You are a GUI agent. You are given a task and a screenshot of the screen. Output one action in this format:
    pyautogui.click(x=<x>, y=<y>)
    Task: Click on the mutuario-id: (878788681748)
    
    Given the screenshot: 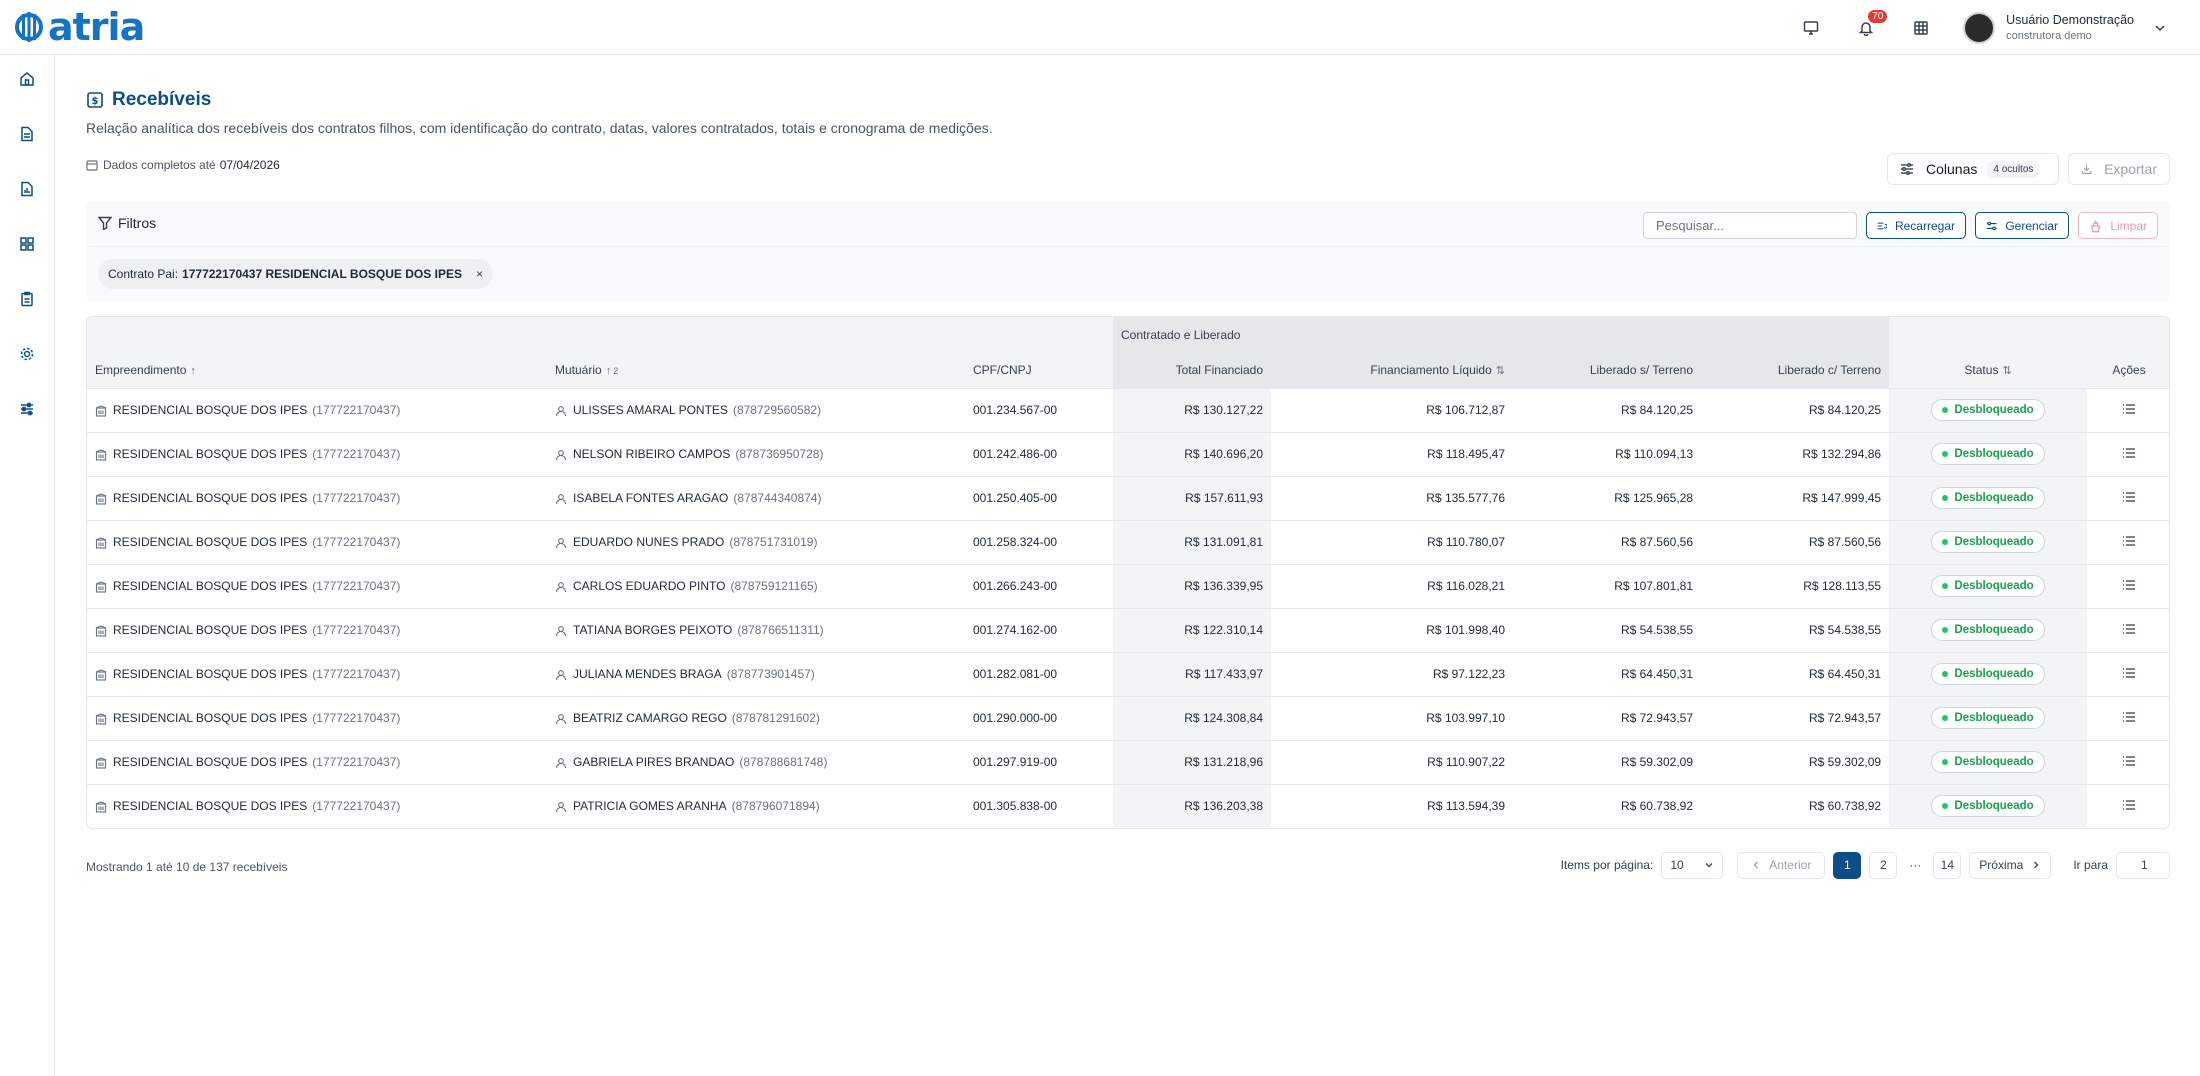 What is the action you would take?
    pyautogui.click(x=783, y=762)
    